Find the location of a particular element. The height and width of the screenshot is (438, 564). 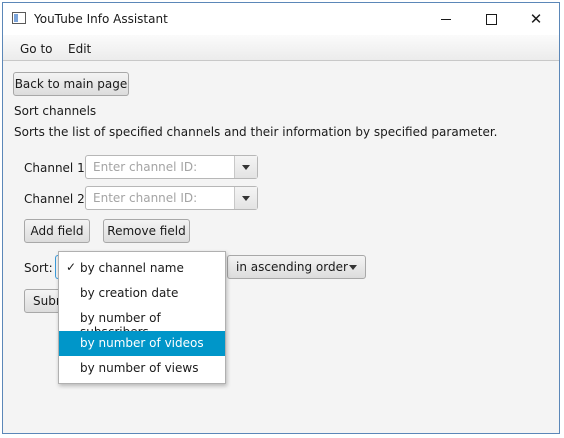

channel-2-label: Channel 2: is located at coordinates (56, 199).